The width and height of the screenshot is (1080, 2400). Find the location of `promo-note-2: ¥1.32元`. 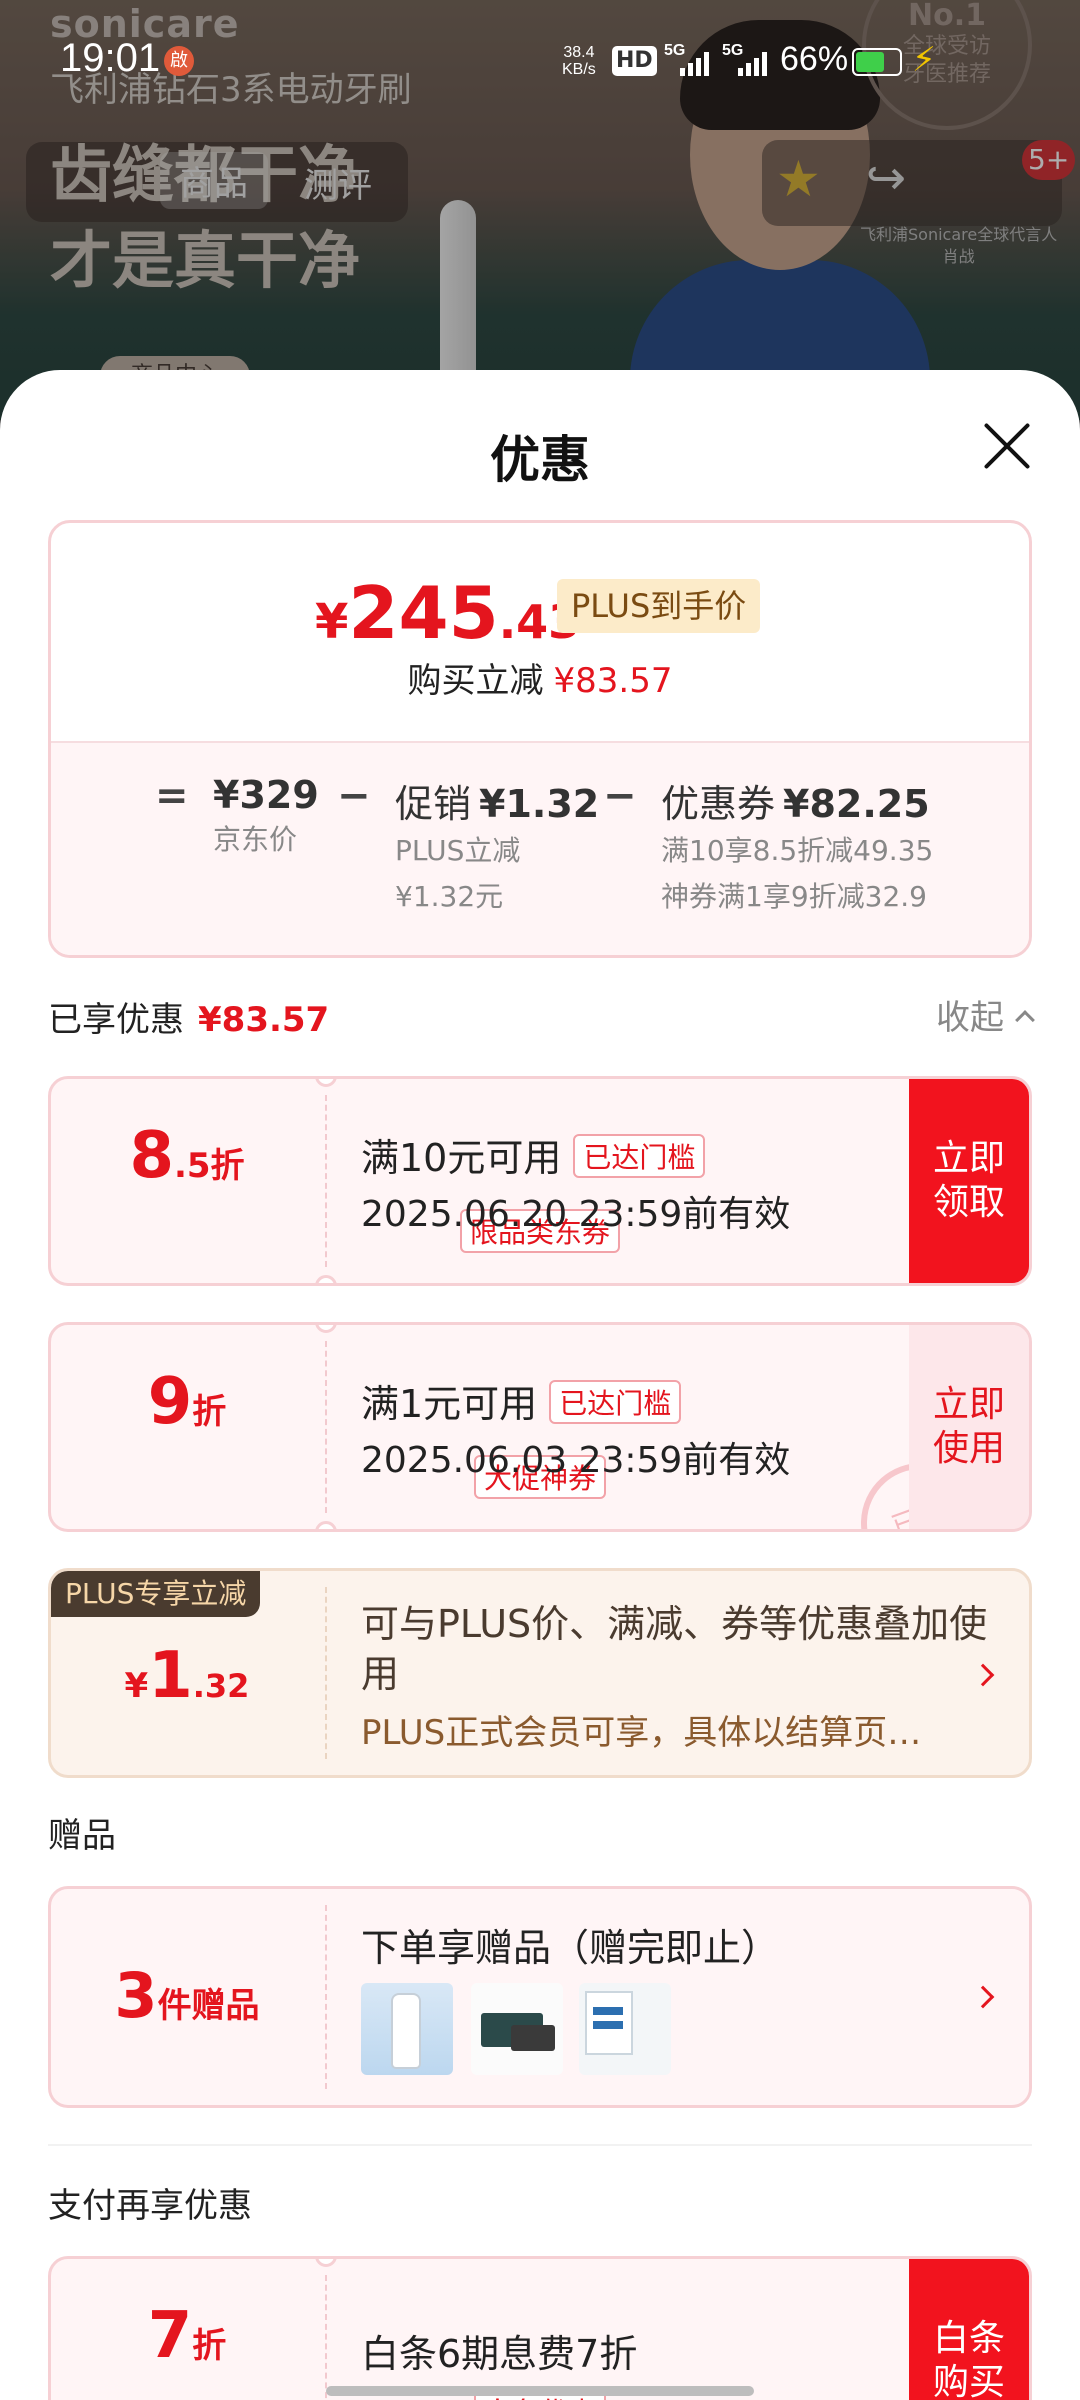

promo-note-2: ¥1.32元 is located at coordinates (449, 896).